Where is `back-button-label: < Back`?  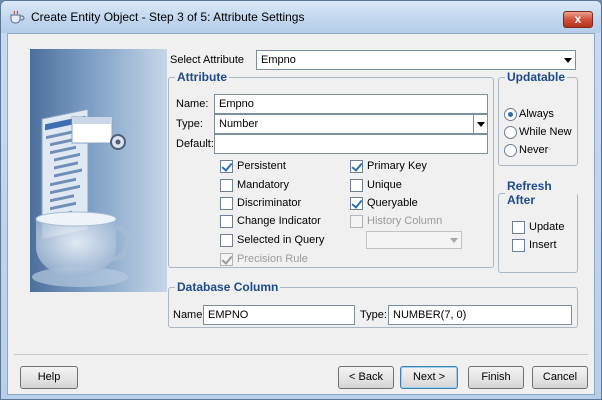
back-button-label: < Back is located at coordinates (366, 377).